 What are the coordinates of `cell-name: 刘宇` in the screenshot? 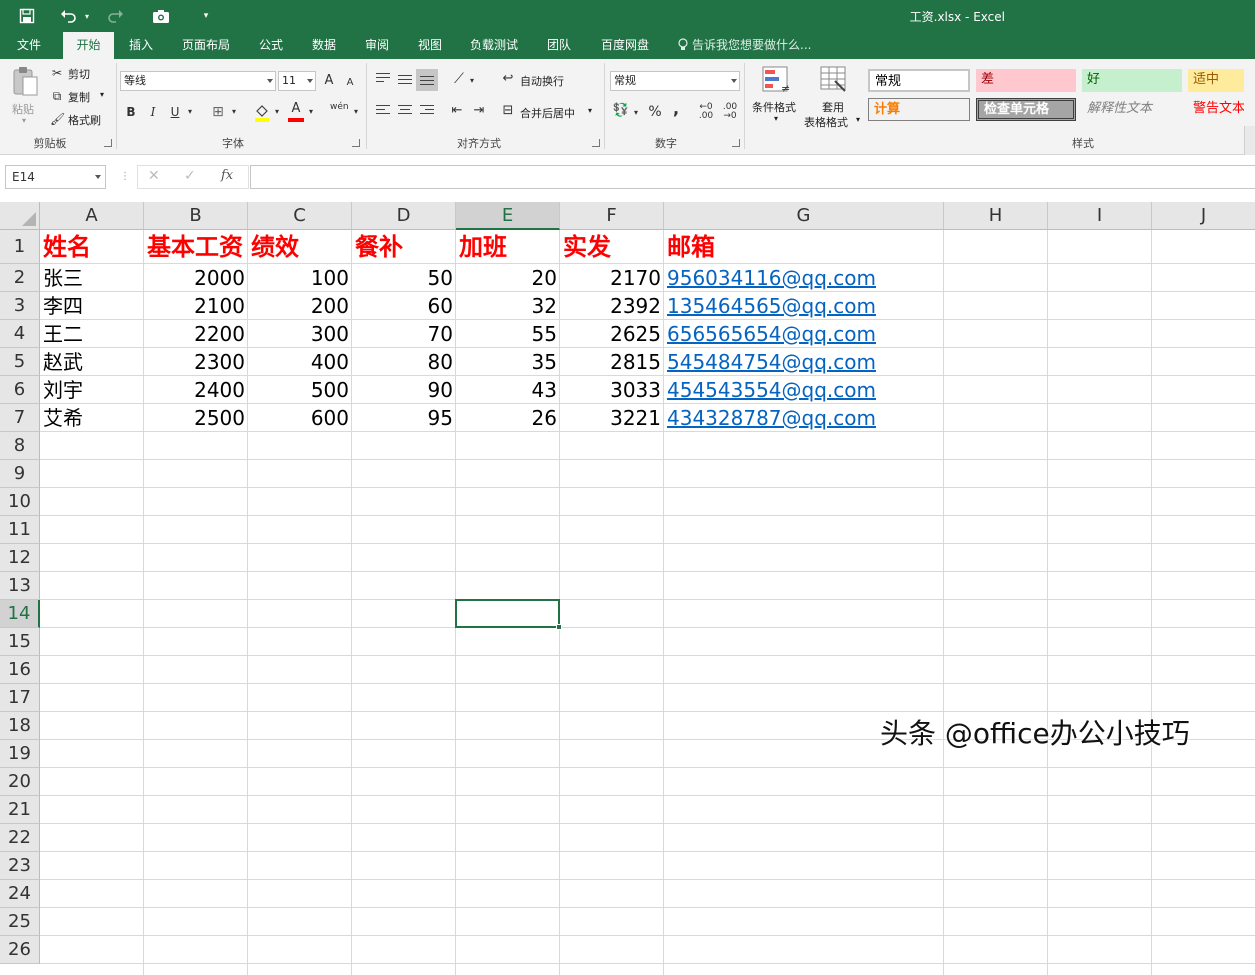 It's located at (63, 390).